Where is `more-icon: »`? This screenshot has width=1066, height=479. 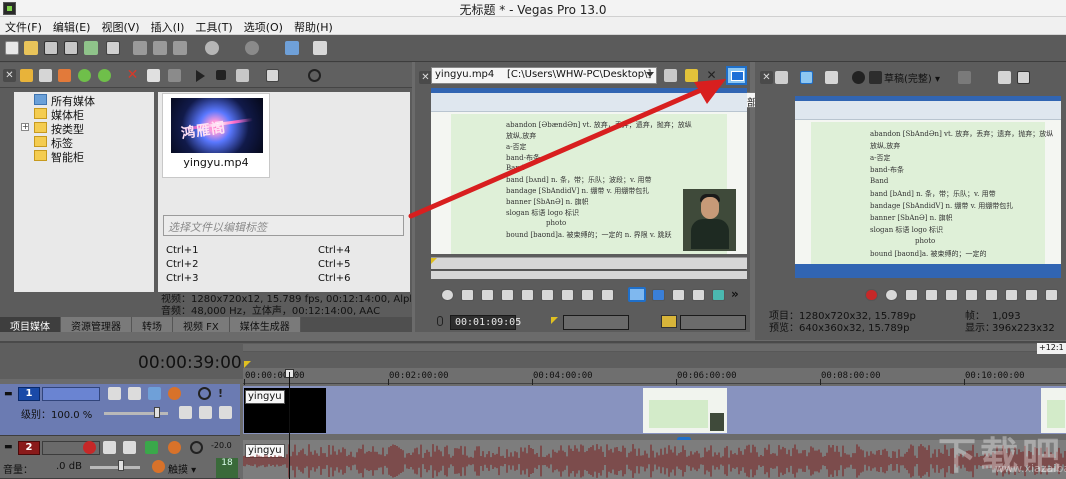 more-icon: » is located at coordinates (735, 294).